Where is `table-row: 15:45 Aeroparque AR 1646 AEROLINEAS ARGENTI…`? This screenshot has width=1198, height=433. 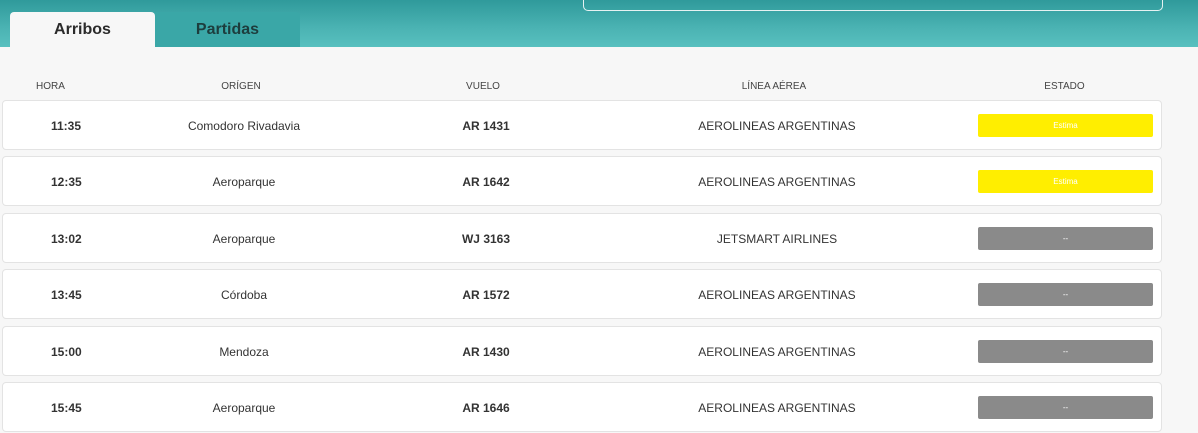
table-row: 15:45 Aeroparque AR 1646 AEROLINEAS ARGENTI… is located at coordinates (582, 407).